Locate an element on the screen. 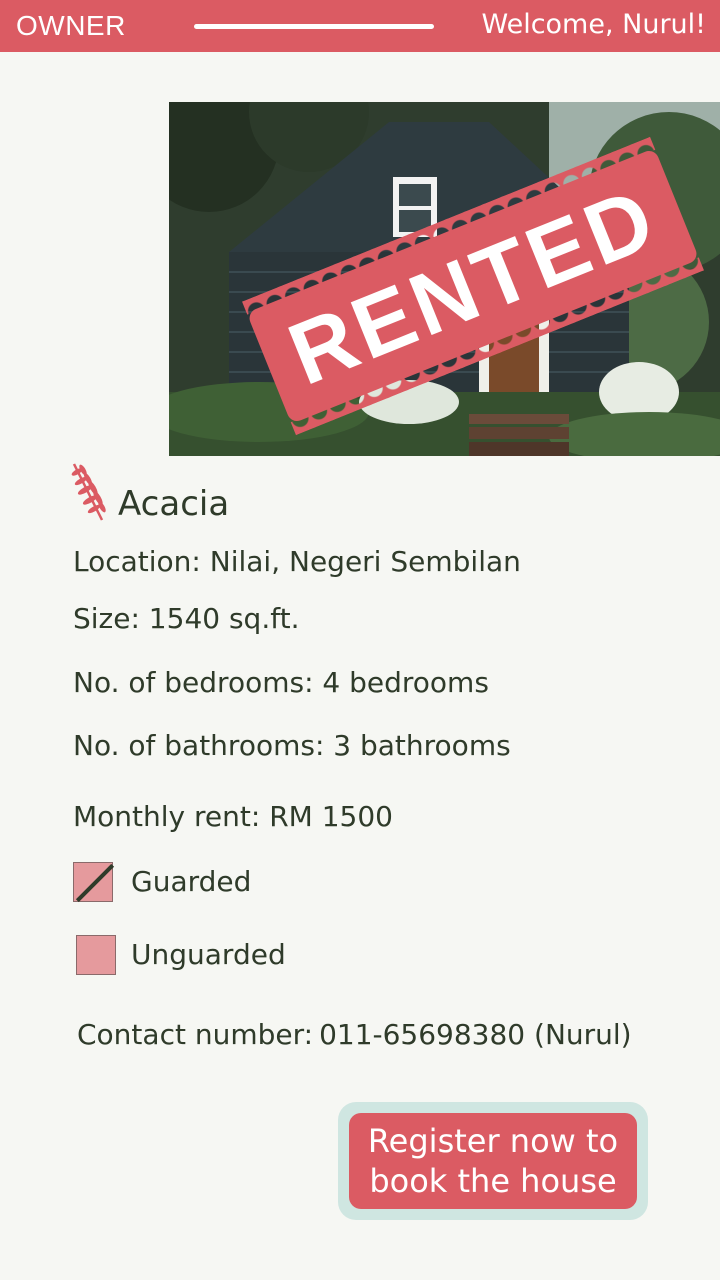 This screenshot has height=1280, width=720. register-button-line1: Register now to is located at coordinates (493, 1141).